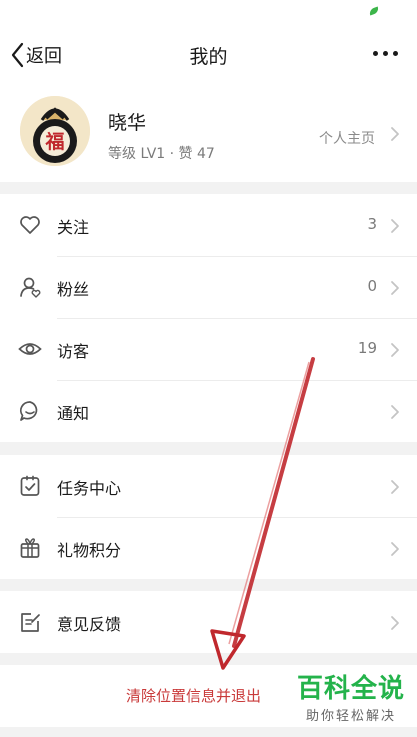 This screenshot has width=417, height=737. What do you see at coordinates (127, 123) in the screenshot?
I see `profile-name: 晓华` at bounding box center [127, 123].